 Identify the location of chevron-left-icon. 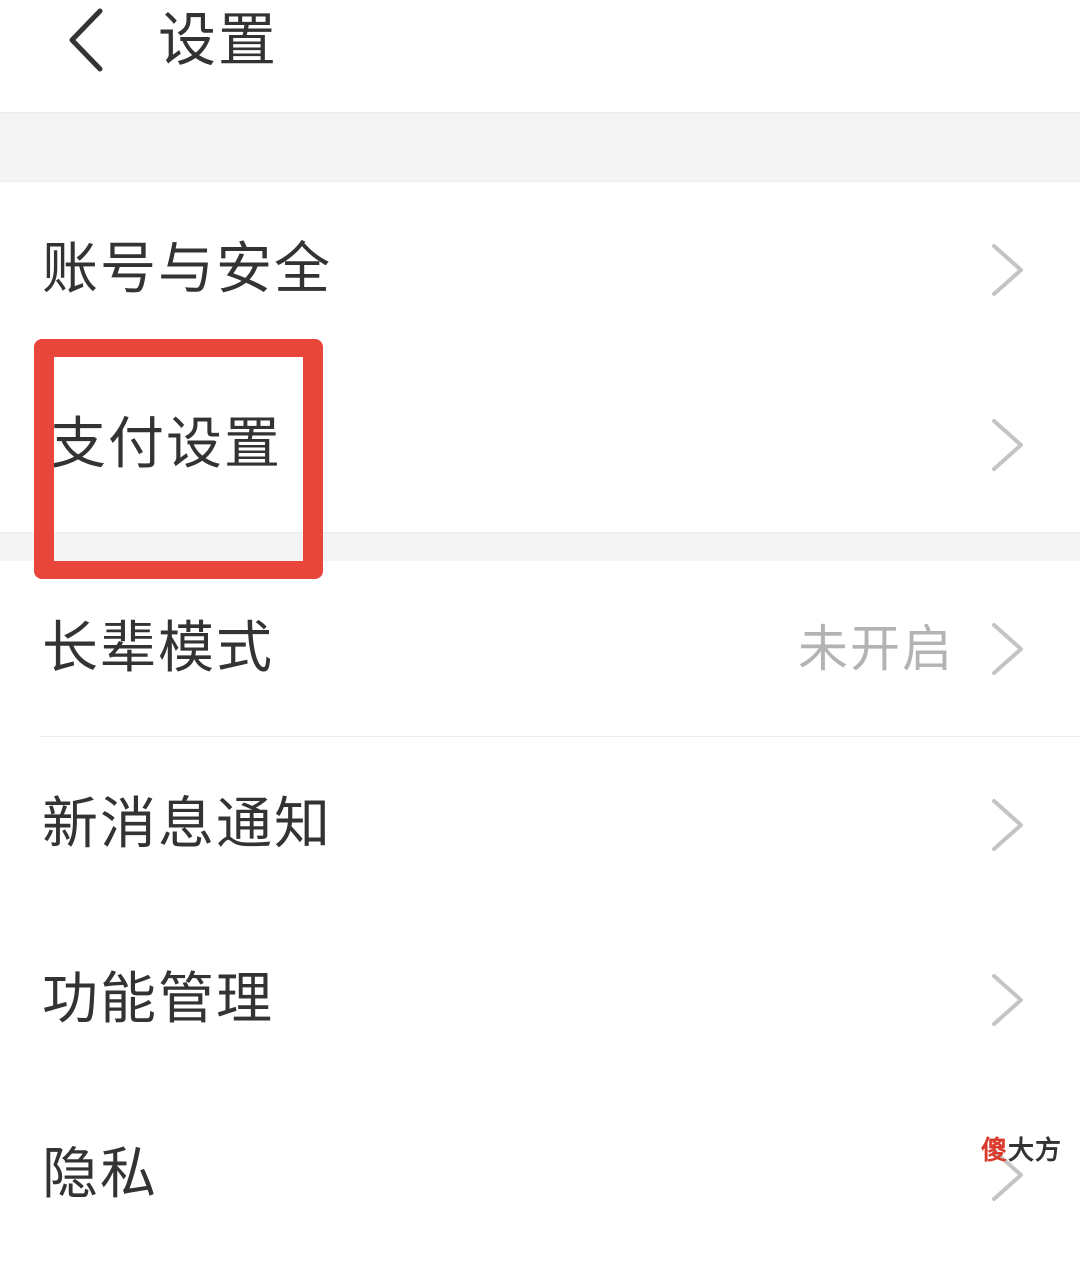
(86, 40).